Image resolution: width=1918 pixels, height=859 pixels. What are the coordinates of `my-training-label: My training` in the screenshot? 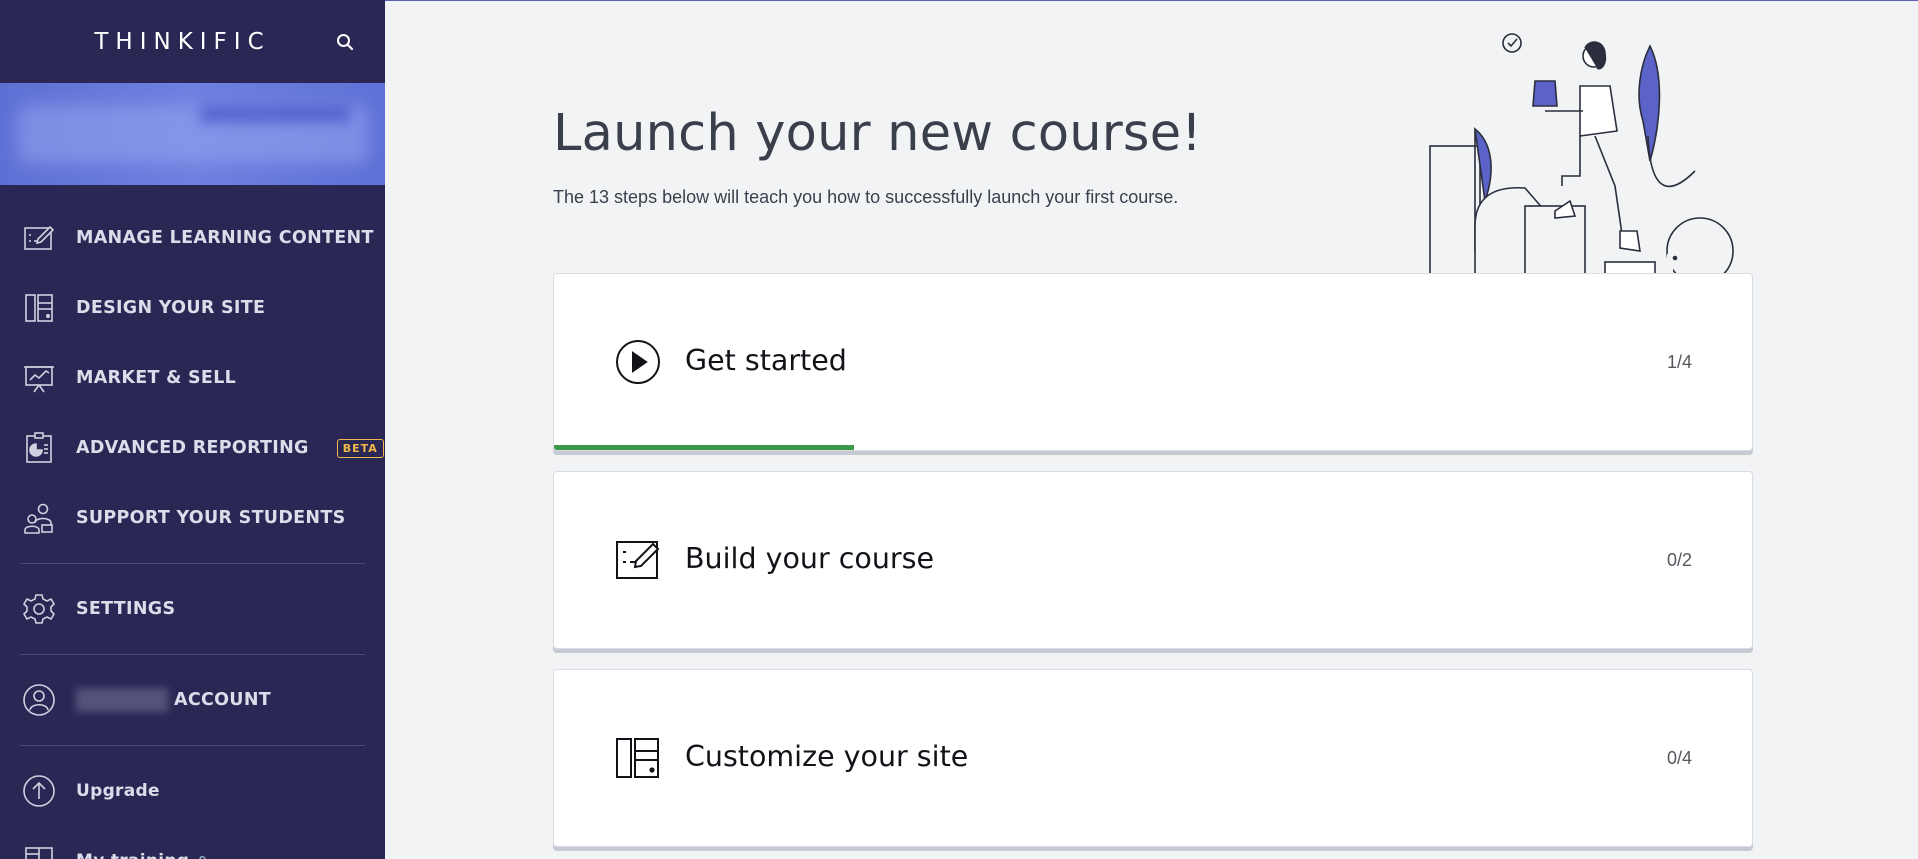 It's located at (132, 855).